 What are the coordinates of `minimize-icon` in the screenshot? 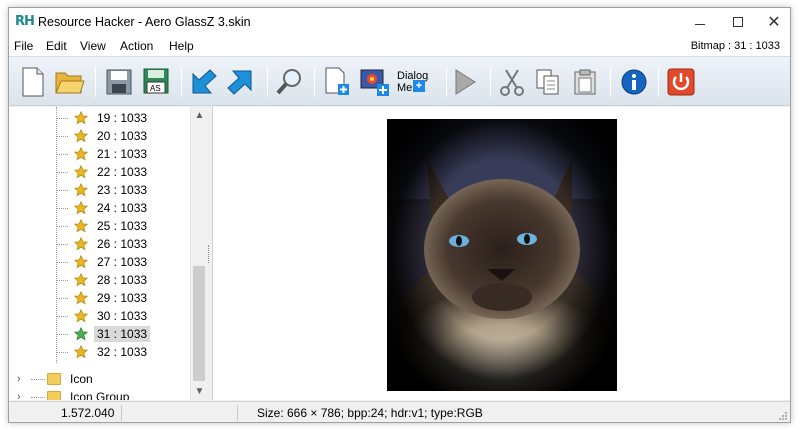 It's located at (700, 24).